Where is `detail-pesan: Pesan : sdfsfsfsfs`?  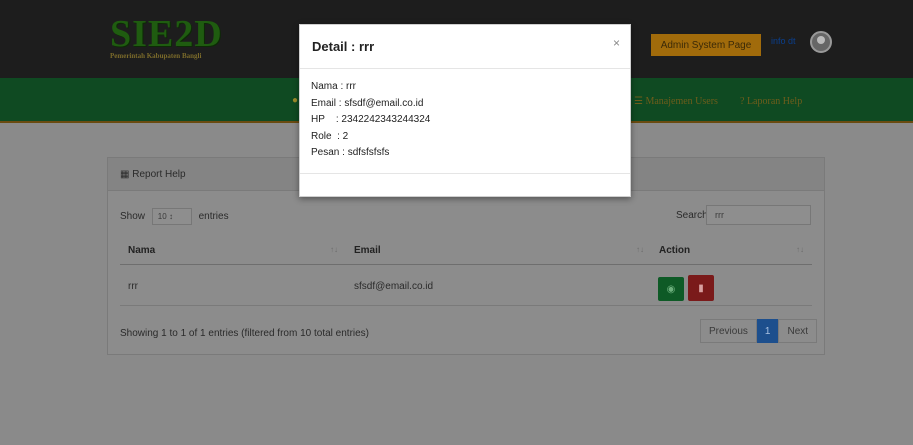
detail-pesan: Pesan : sdfsfsfsfs is located at coordinates (350, 152).